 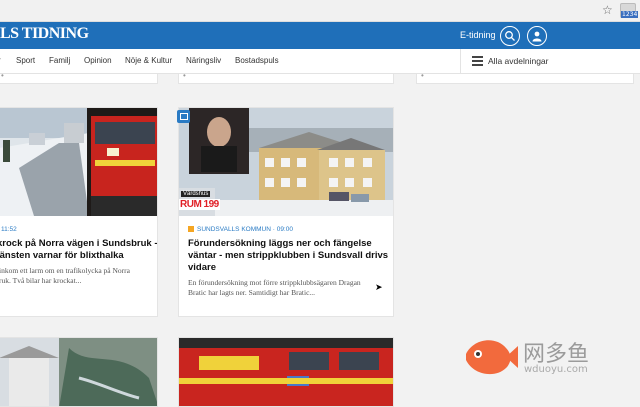 What do you see at coordinates (98, 60) in the screenshot?
I see `nav-item-opinion: Opinion` at bounding box center [98, 60].